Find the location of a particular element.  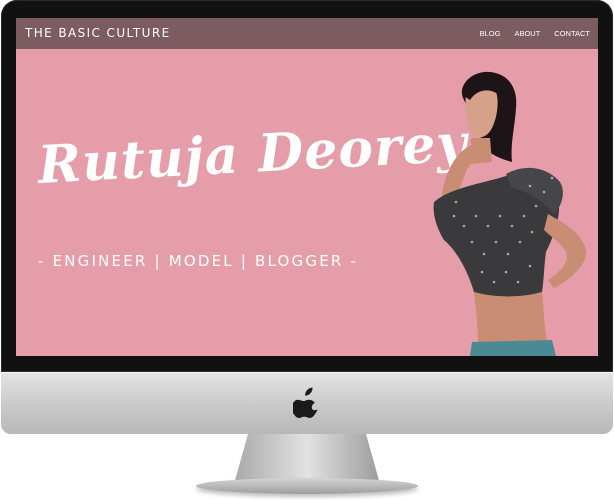

monitor-stand-base is located at coordinates (307, 486).